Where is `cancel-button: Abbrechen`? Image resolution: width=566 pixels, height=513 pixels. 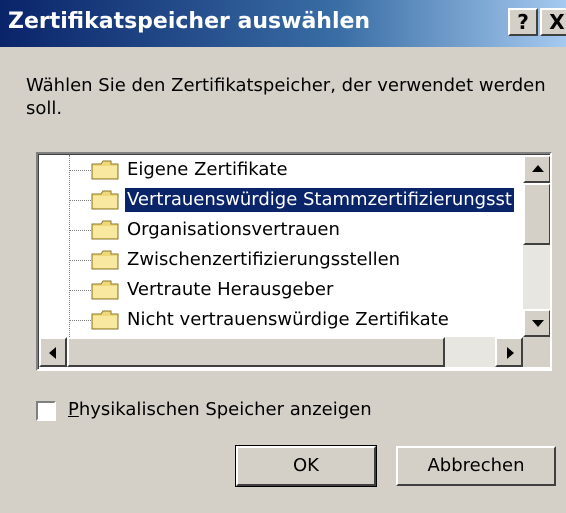
cancel-button: Abbrechen is located at coordinates (476, 466).